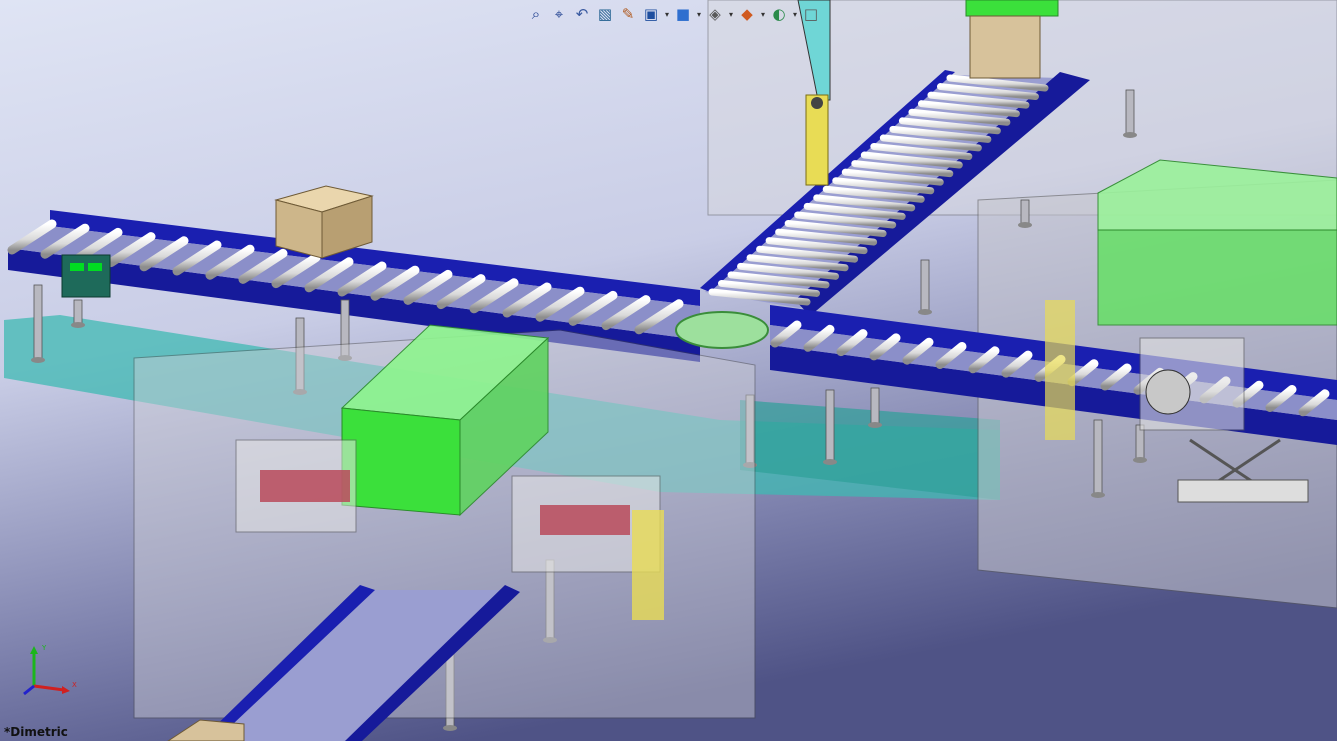  I want to click on dynamic-annotation-icon: ✎, so click(628, 14).